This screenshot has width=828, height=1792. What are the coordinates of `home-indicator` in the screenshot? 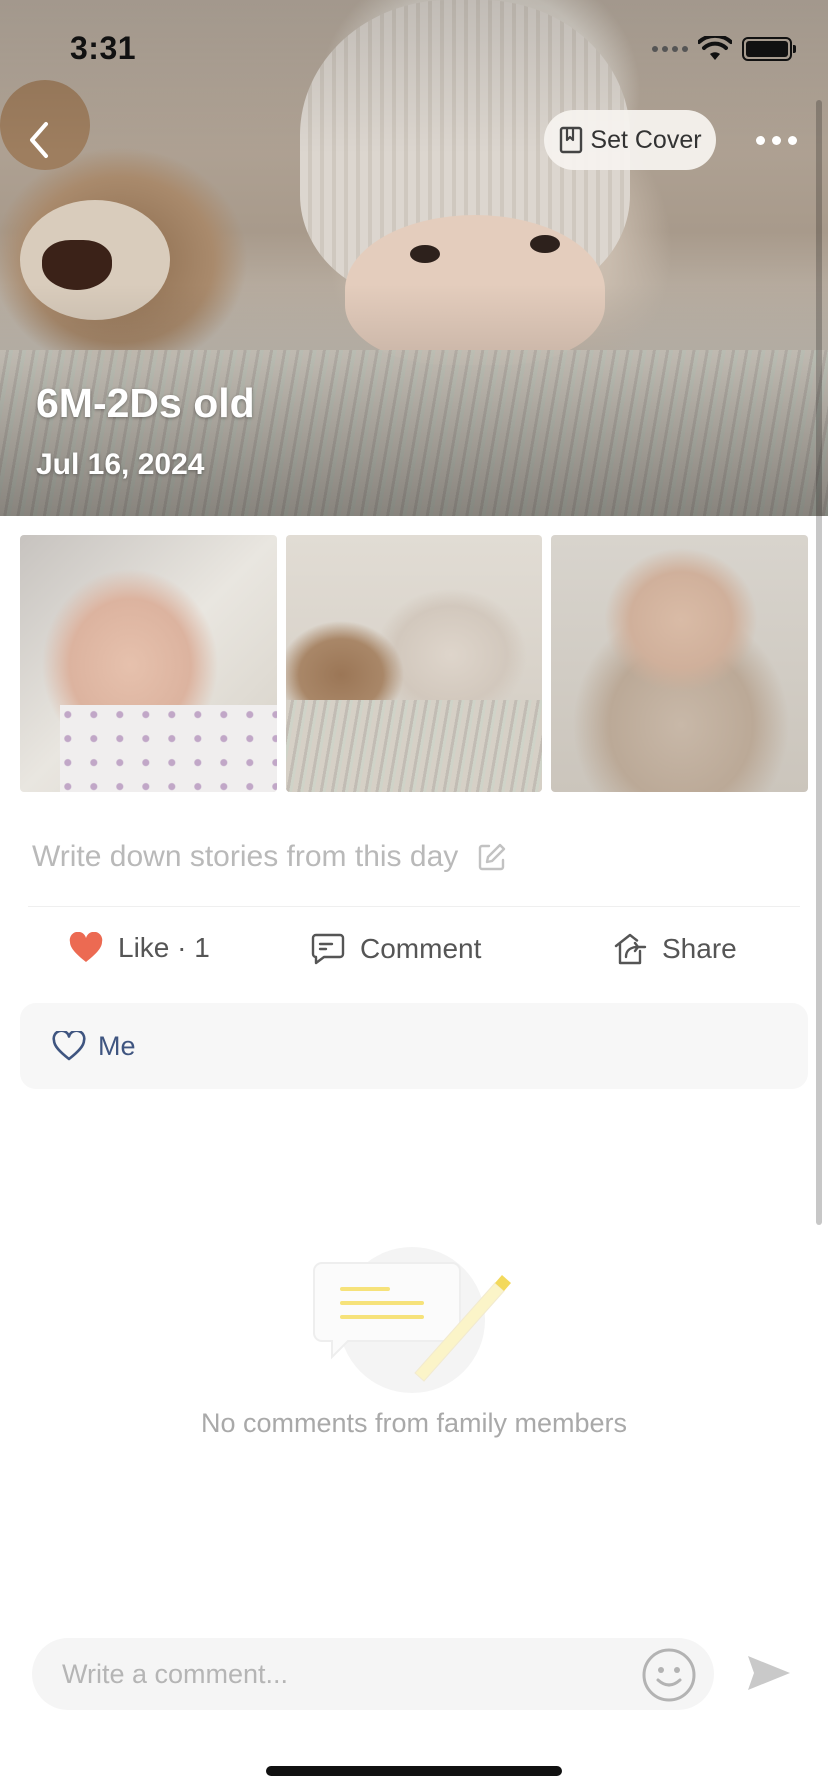 It's located at (414, 1771).